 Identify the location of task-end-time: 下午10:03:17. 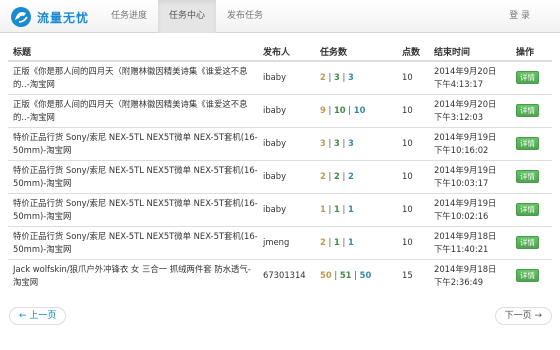
(461, 182).